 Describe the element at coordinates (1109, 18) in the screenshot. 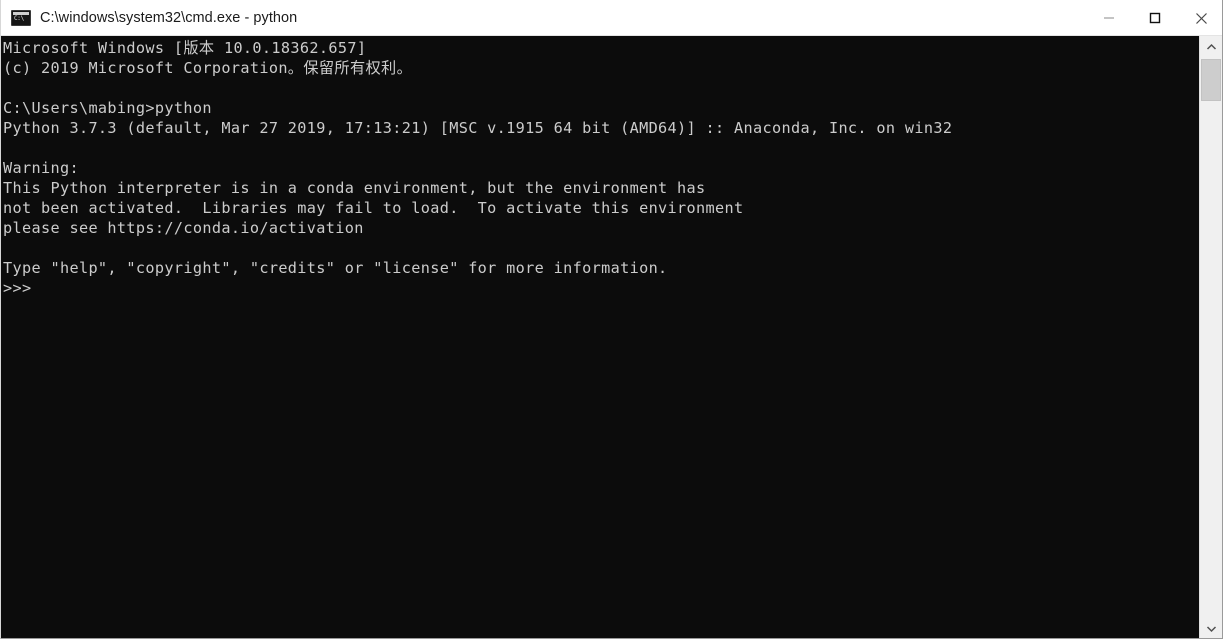

I see `minimize-button` at that location.